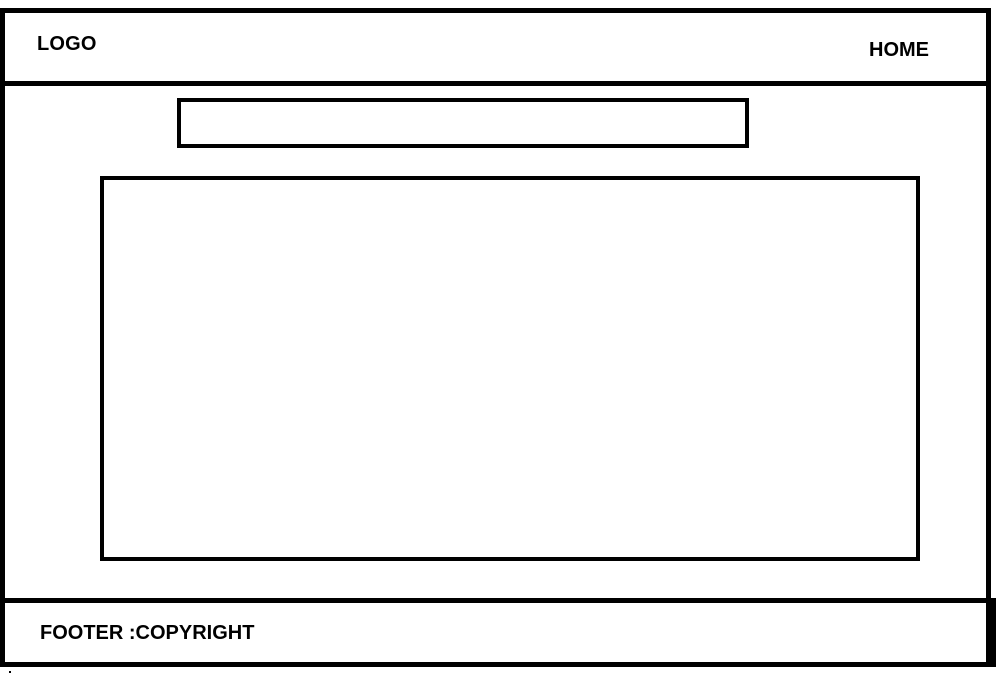 The width and height of the screenshot is (1001, 674). I want to click on search-input, so click(463, 123).